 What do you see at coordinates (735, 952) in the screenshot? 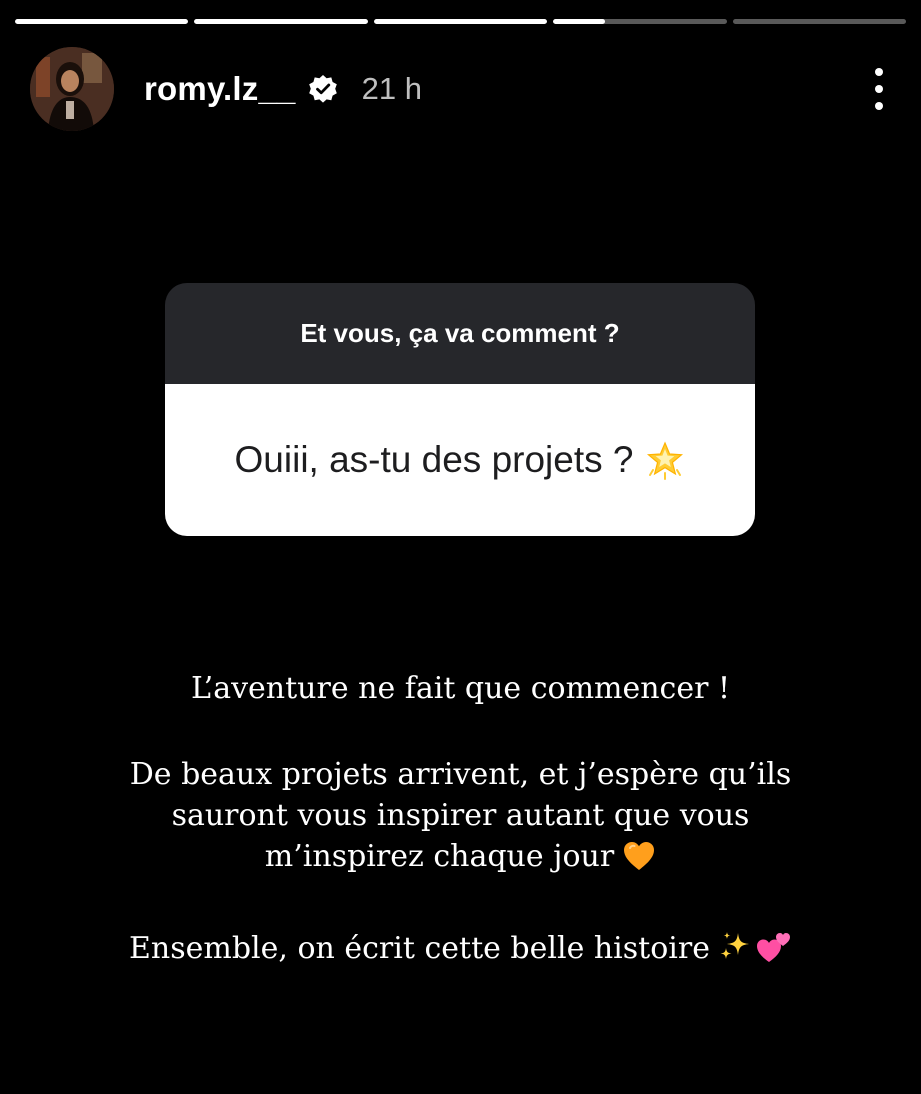
I see `sparkles-icon` at bounding box center [735, 952].